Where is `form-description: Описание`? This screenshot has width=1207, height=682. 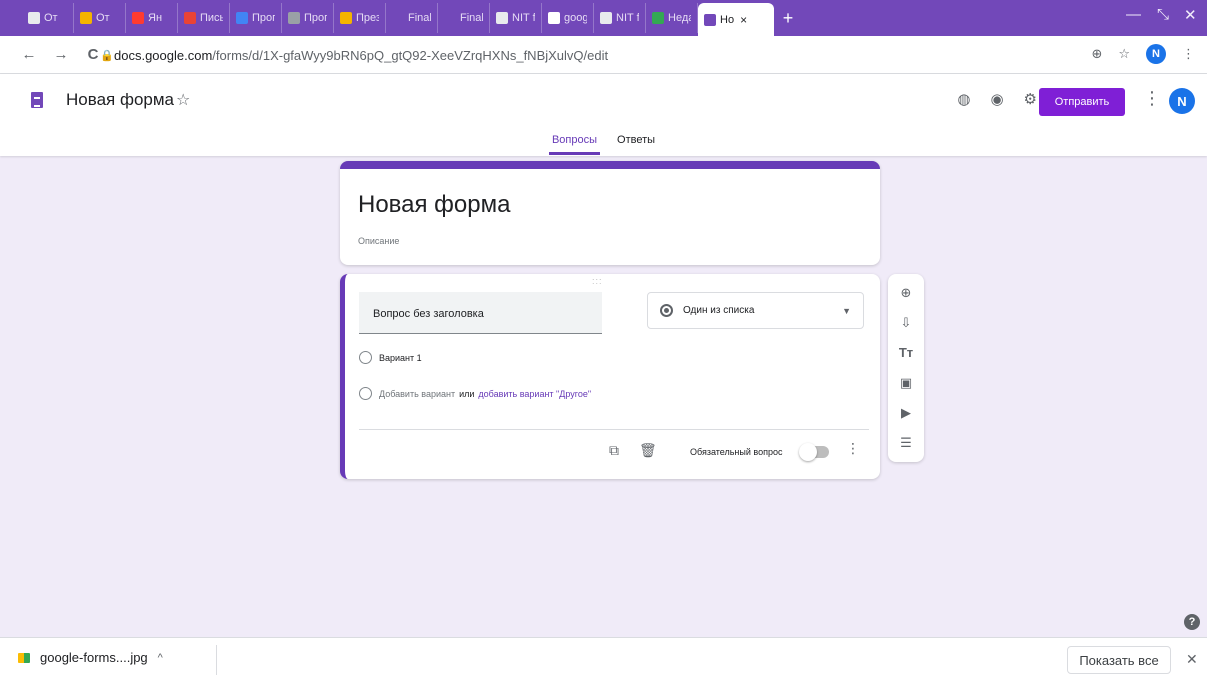
form-description: Описание is located at coordinates (378, 241).